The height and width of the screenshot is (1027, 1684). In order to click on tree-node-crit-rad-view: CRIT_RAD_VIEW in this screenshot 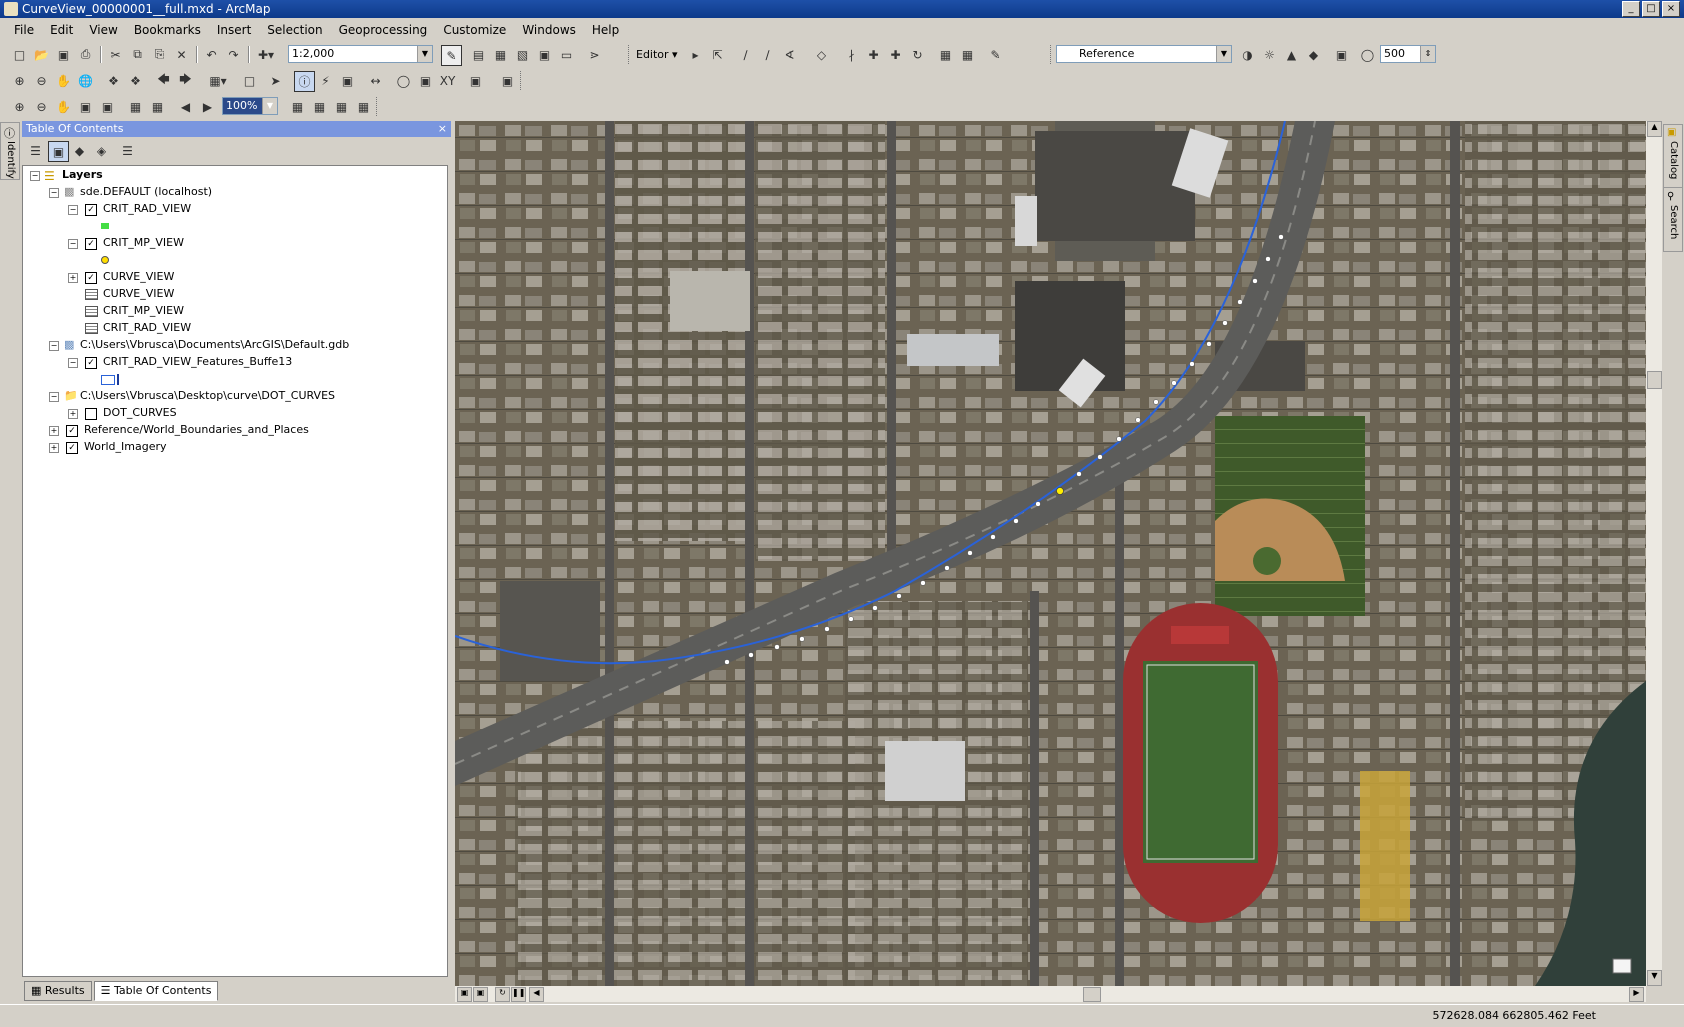, I will do `click(147, 208)`.